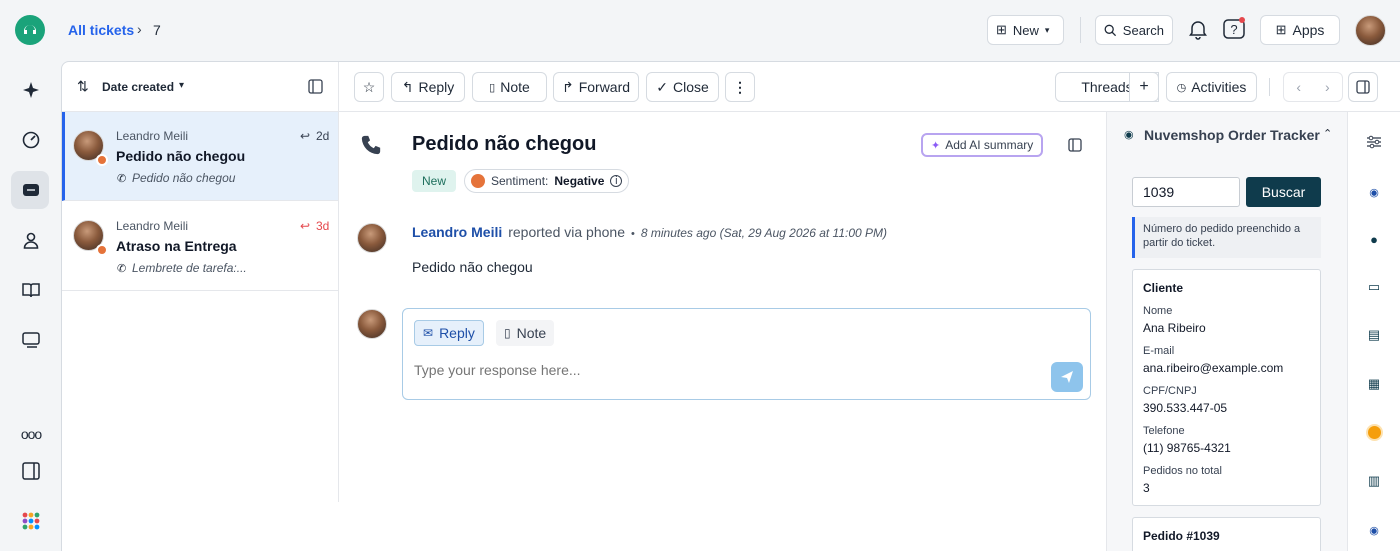 This screenshot has width=1400, height=551. Describe the element at coordinates (323, 136) in the screenshot. I see `ticket-age: 2d` at that location.